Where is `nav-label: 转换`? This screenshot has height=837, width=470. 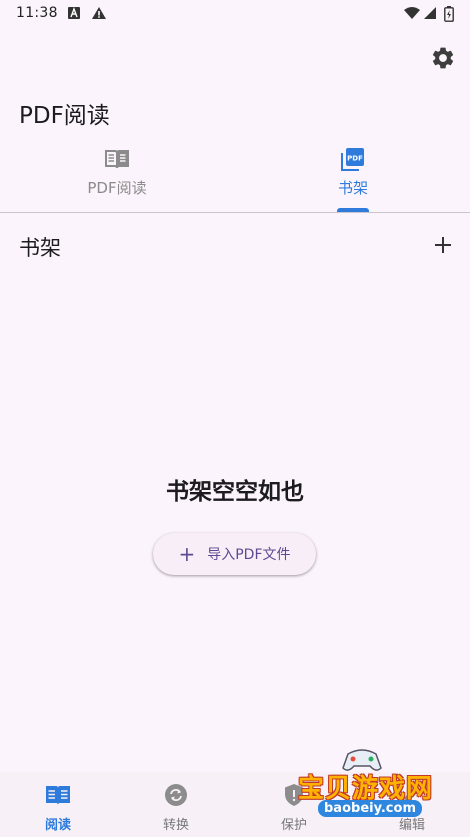 nav-label: 转换 is located at coordinates (175, 825).